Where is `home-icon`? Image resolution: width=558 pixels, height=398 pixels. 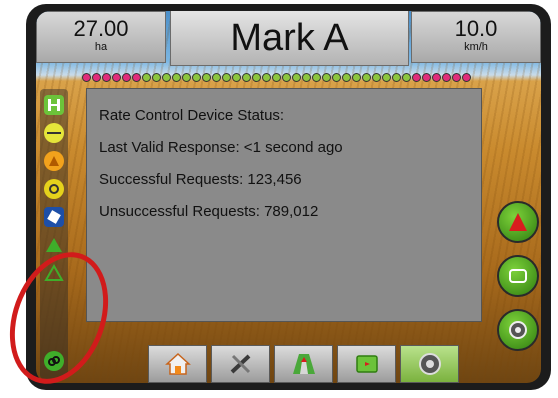 home-icon is located at coordinates (177, 363).